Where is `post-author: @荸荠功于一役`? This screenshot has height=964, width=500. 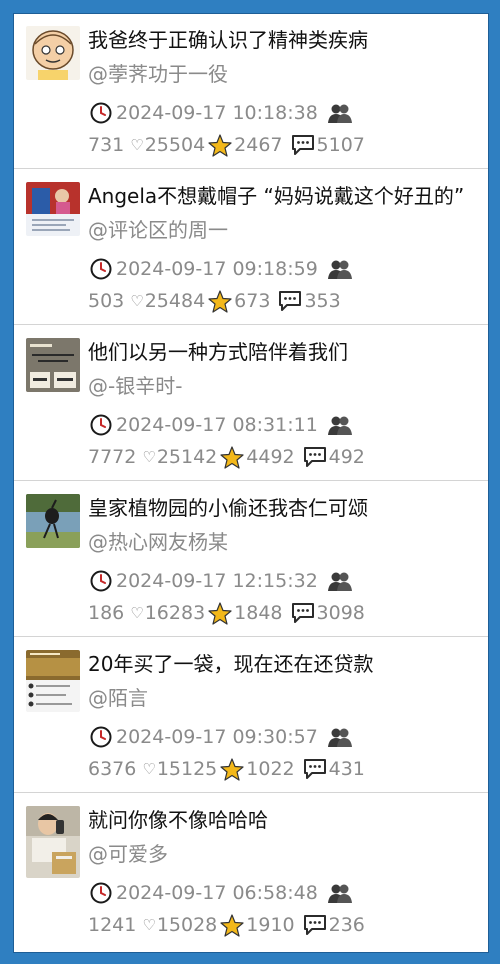 post-author: @荸荠功于一役 is located at coordinates (286, 74).